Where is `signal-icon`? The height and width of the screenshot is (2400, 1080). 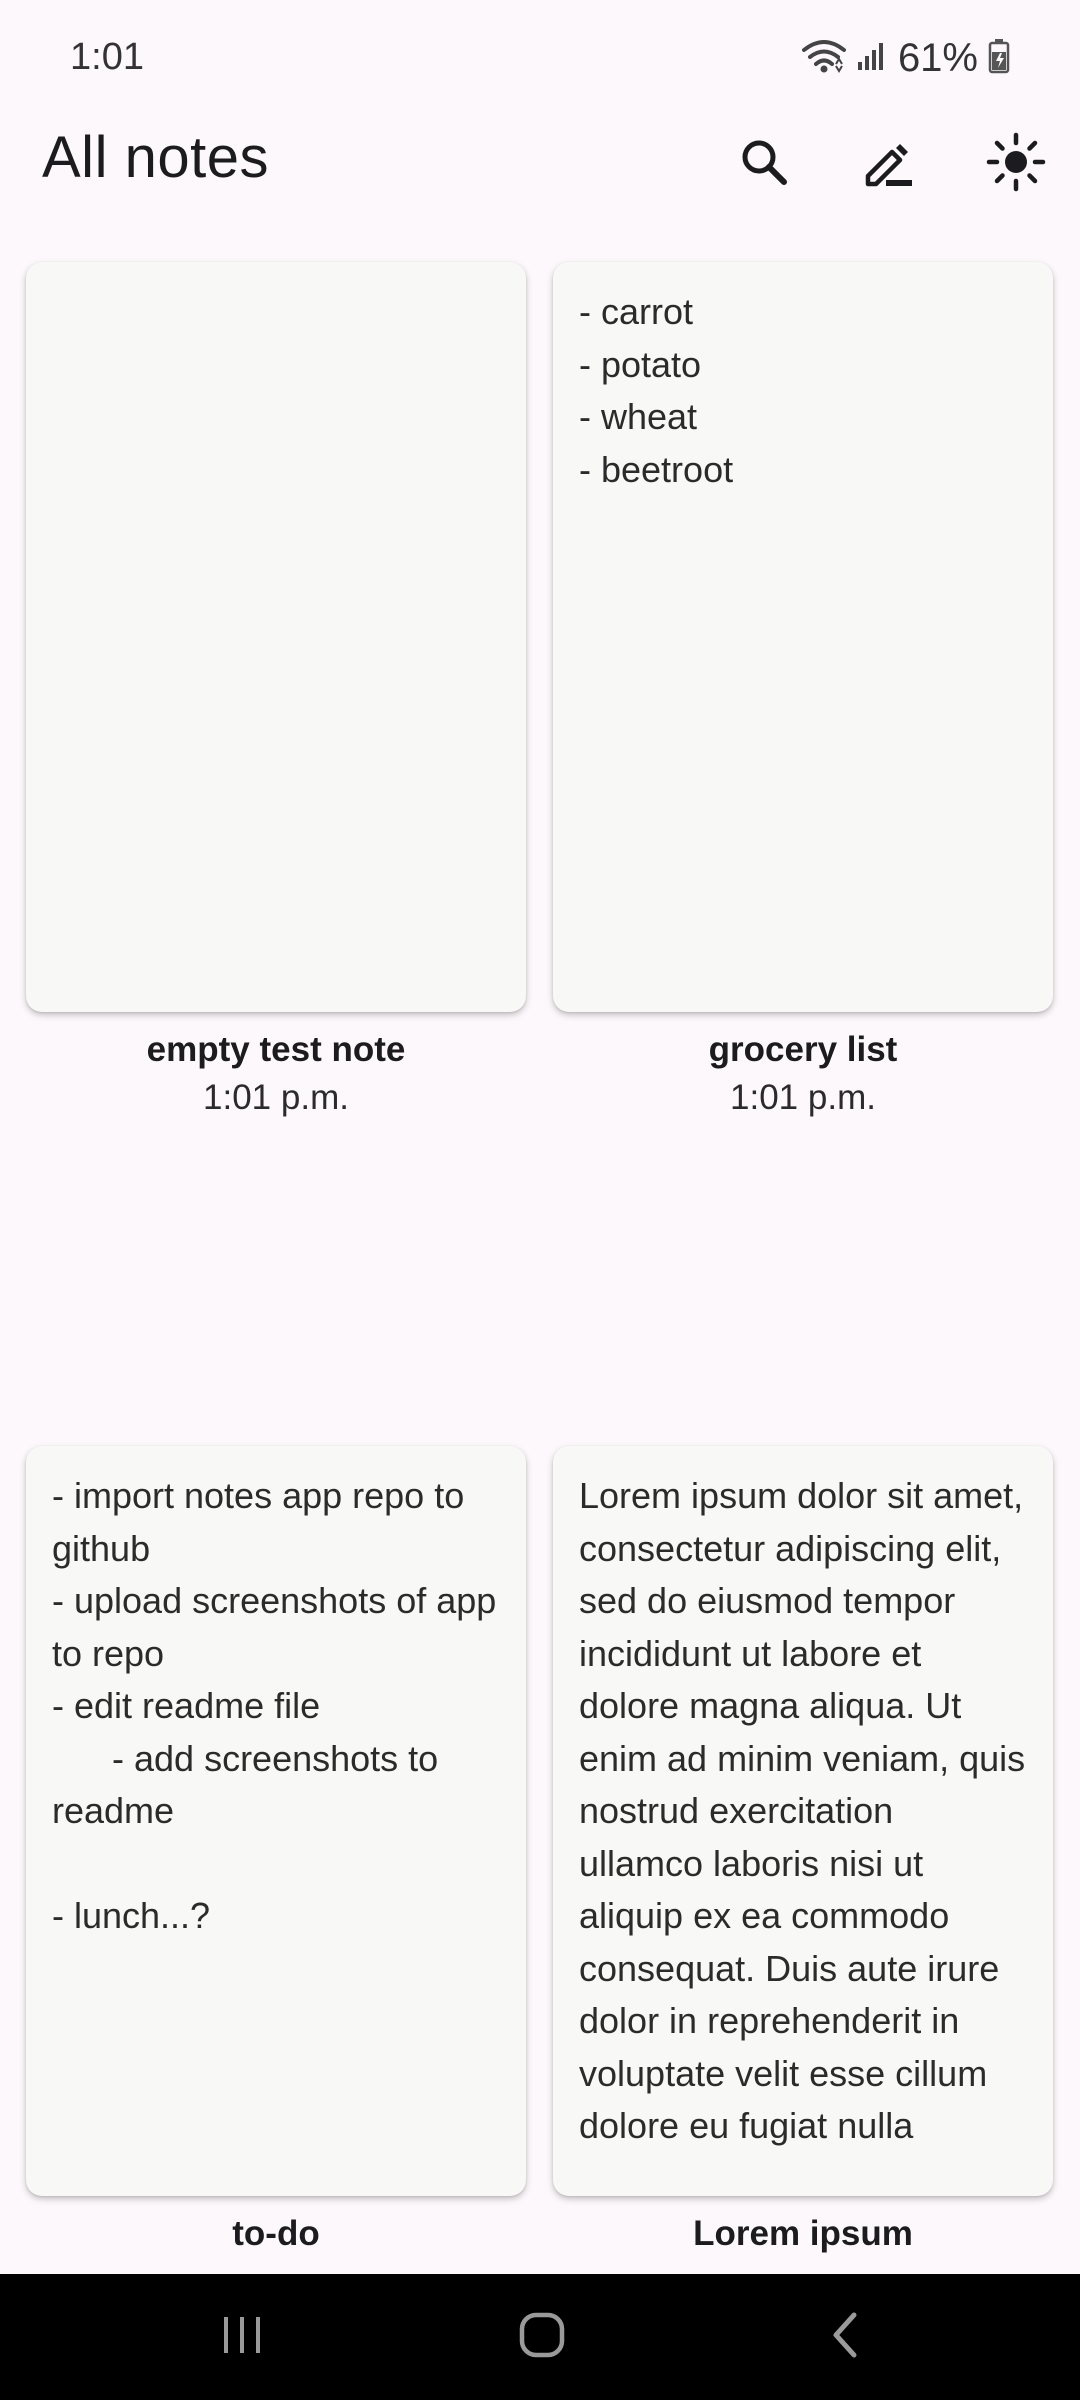
signal-icon is located at coordinates (872, 58).